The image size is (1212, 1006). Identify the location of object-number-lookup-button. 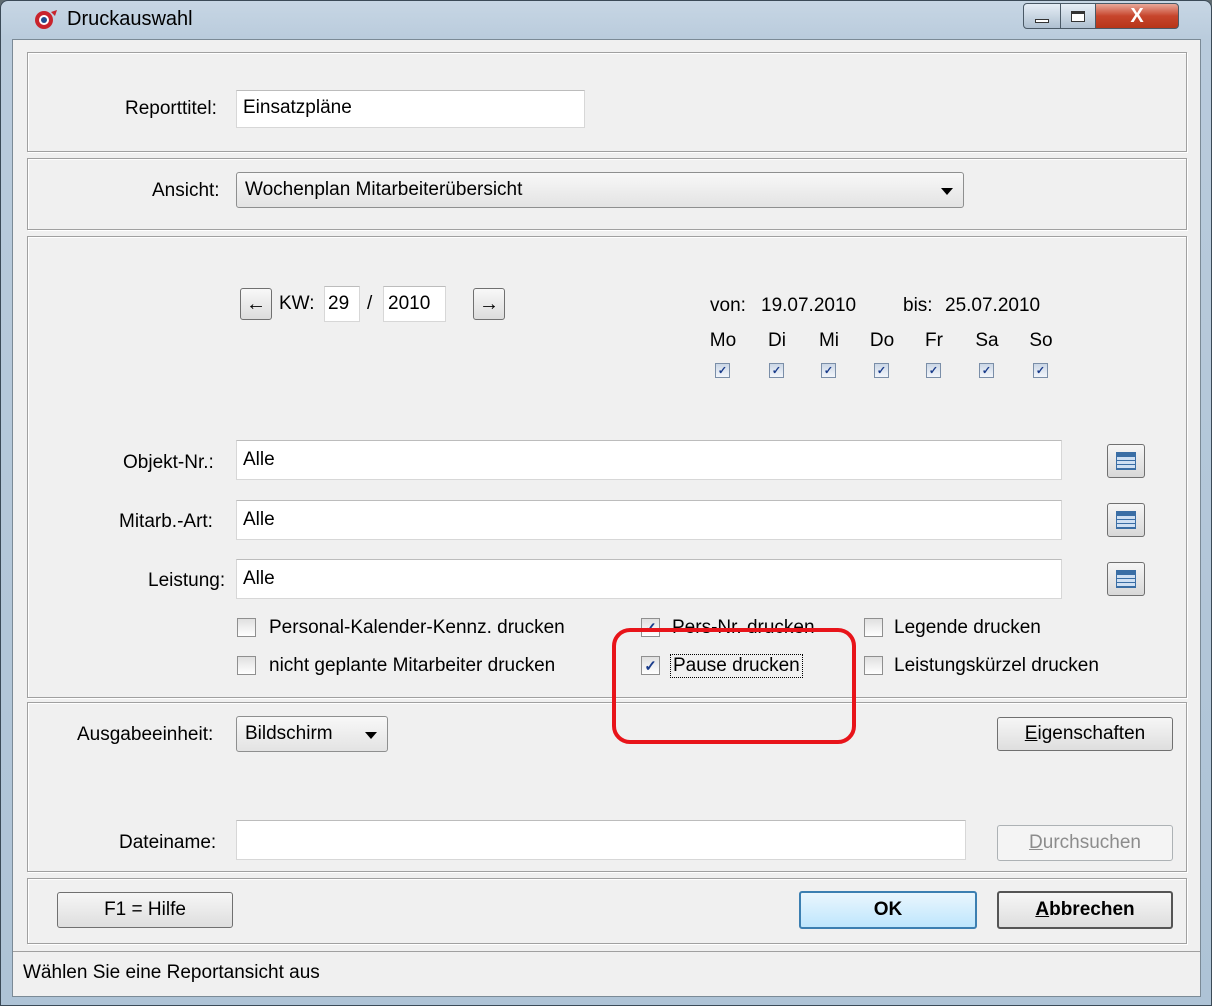
(1126, 461).